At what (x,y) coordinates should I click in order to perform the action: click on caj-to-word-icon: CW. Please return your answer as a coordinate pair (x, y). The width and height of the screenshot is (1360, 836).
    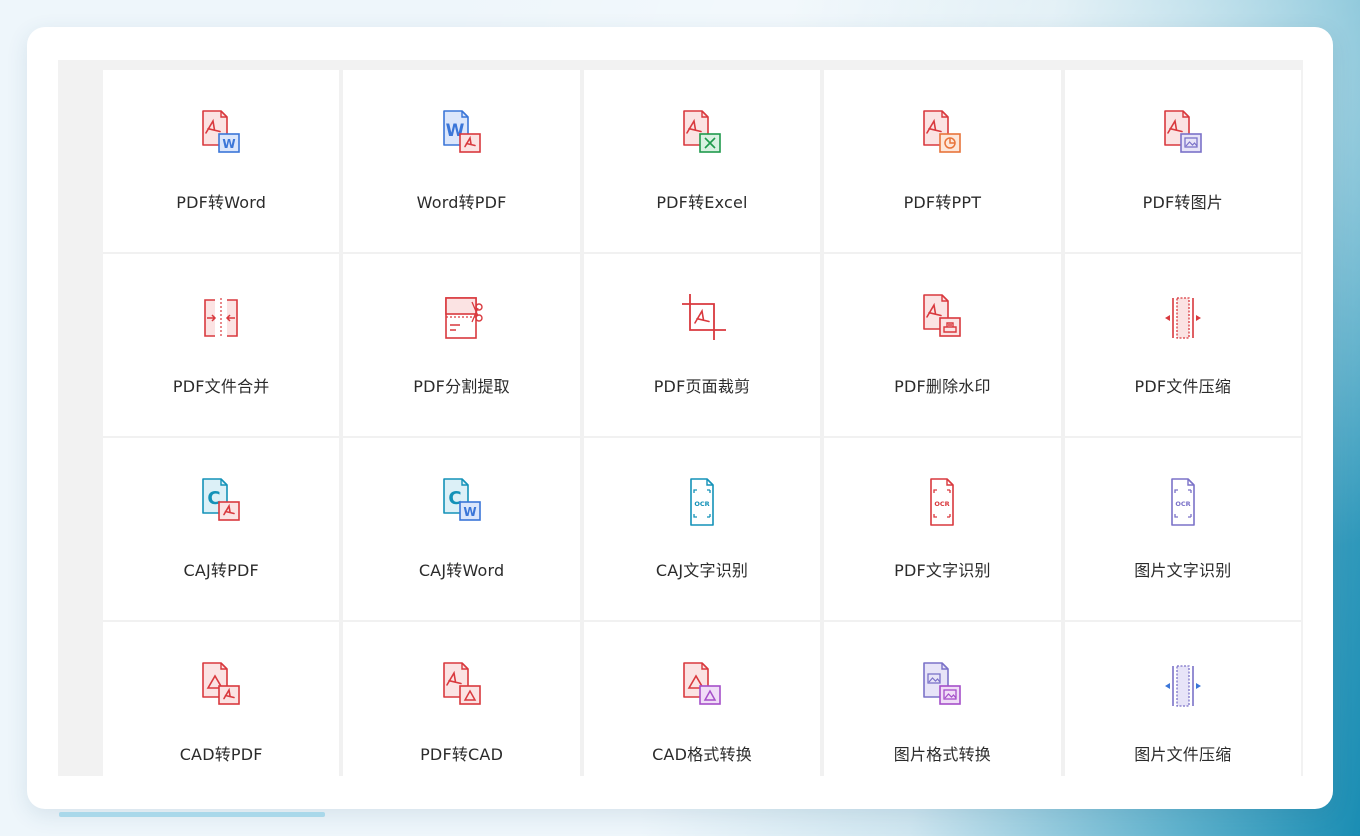
    Looking at the image, I should click on (462, 502).